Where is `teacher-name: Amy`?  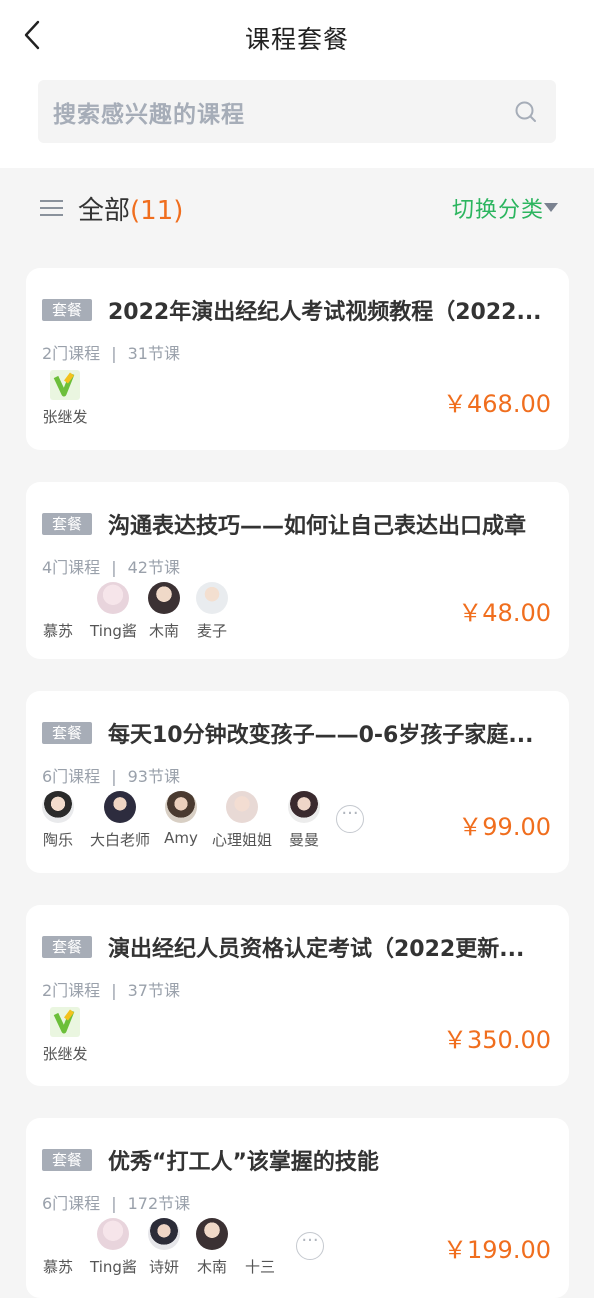
teacher-name: Amy is located at coordinates (181, 838).